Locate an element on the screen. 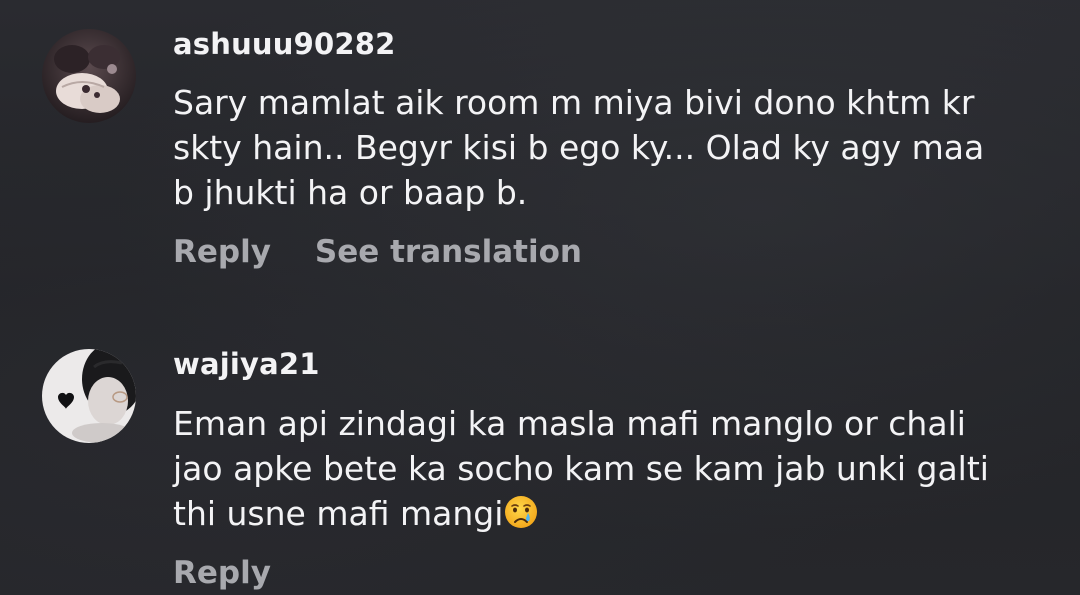 This screenshot has height=595, width=1080. crying-face-icon is located at coordinates (521, 512).